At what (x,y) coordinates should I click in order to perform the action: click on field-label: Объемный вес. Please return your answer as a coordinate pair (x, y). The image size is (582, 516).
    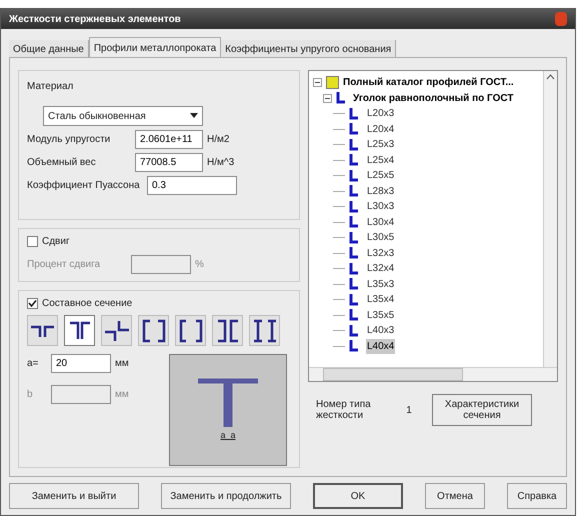
    Looking at the image, I should click on (62, 163).